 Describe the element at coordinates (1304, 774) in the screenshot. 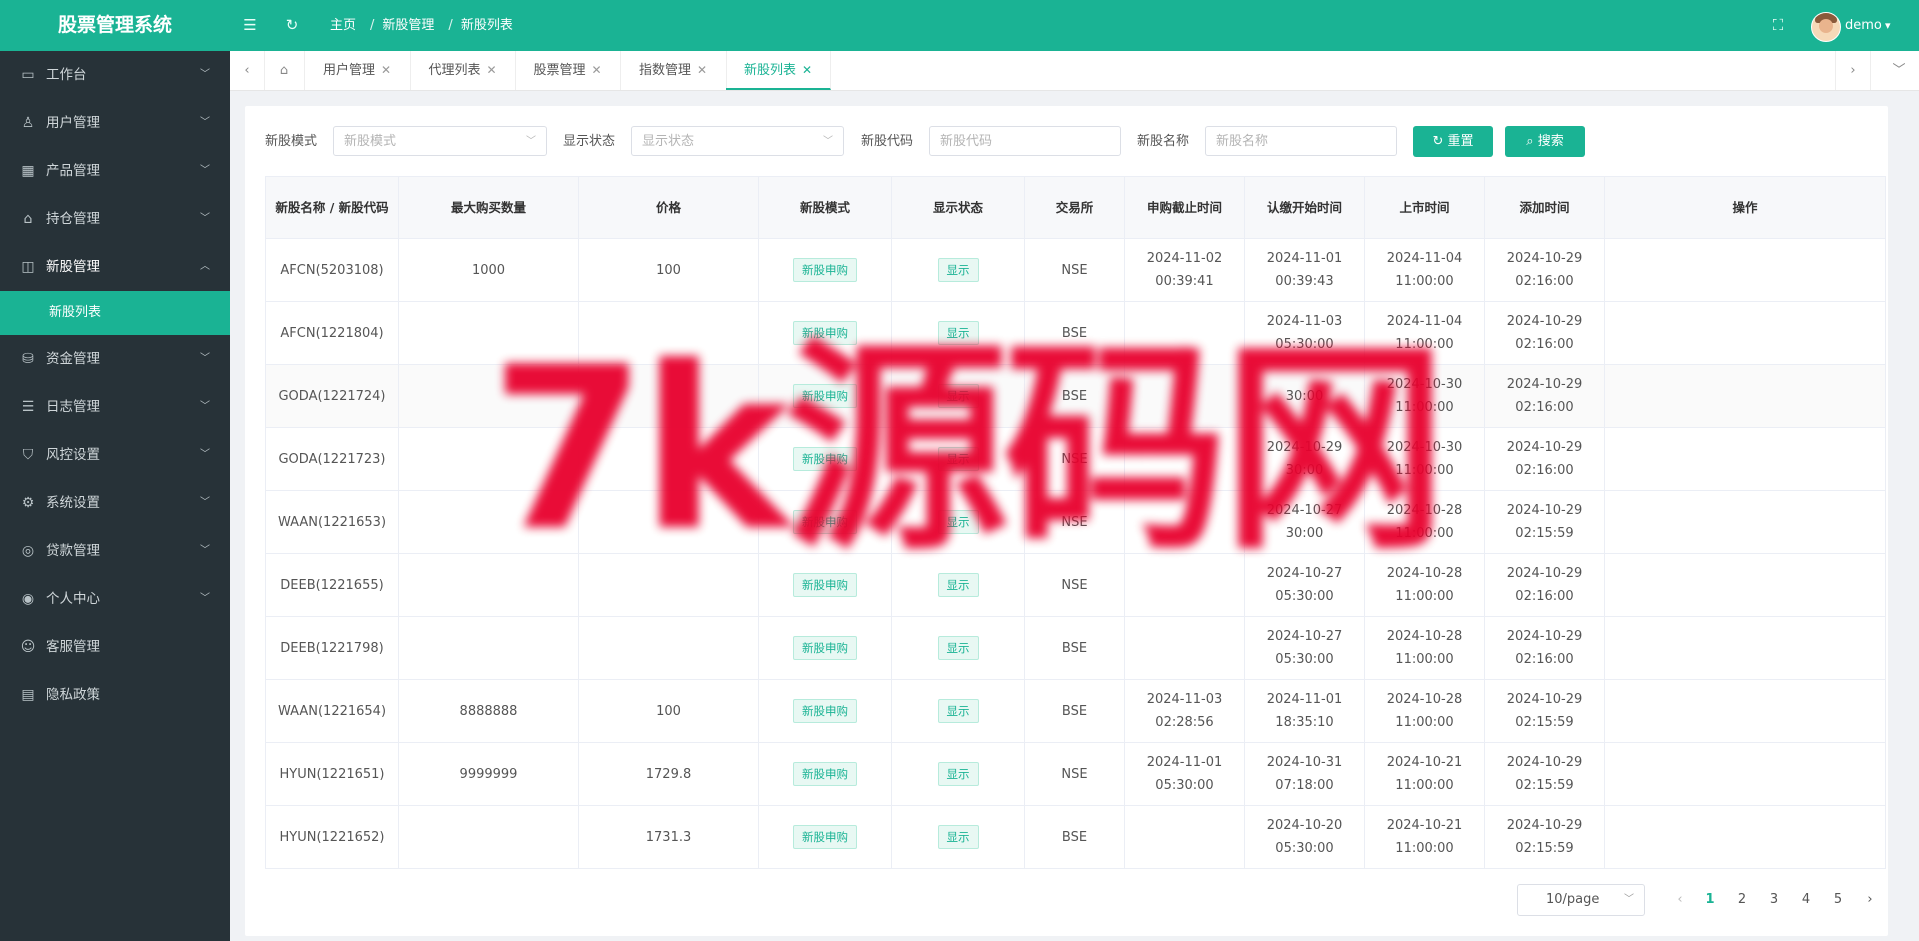

I see `cell-subscribe: 2024-10-31 07:18:00` at that location.